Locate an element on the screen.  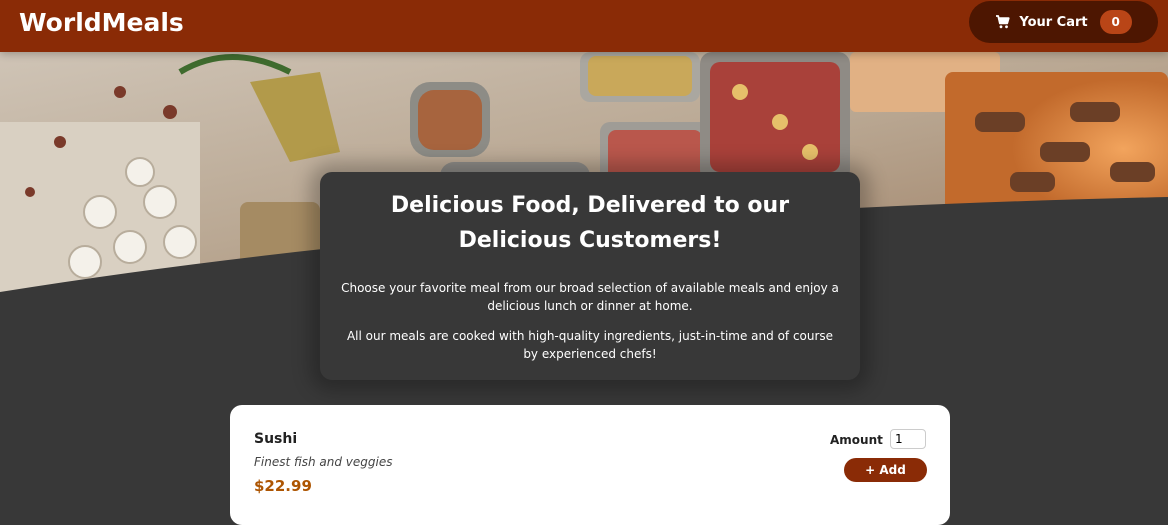
cart-icon is located at coordinates (1003, 22).